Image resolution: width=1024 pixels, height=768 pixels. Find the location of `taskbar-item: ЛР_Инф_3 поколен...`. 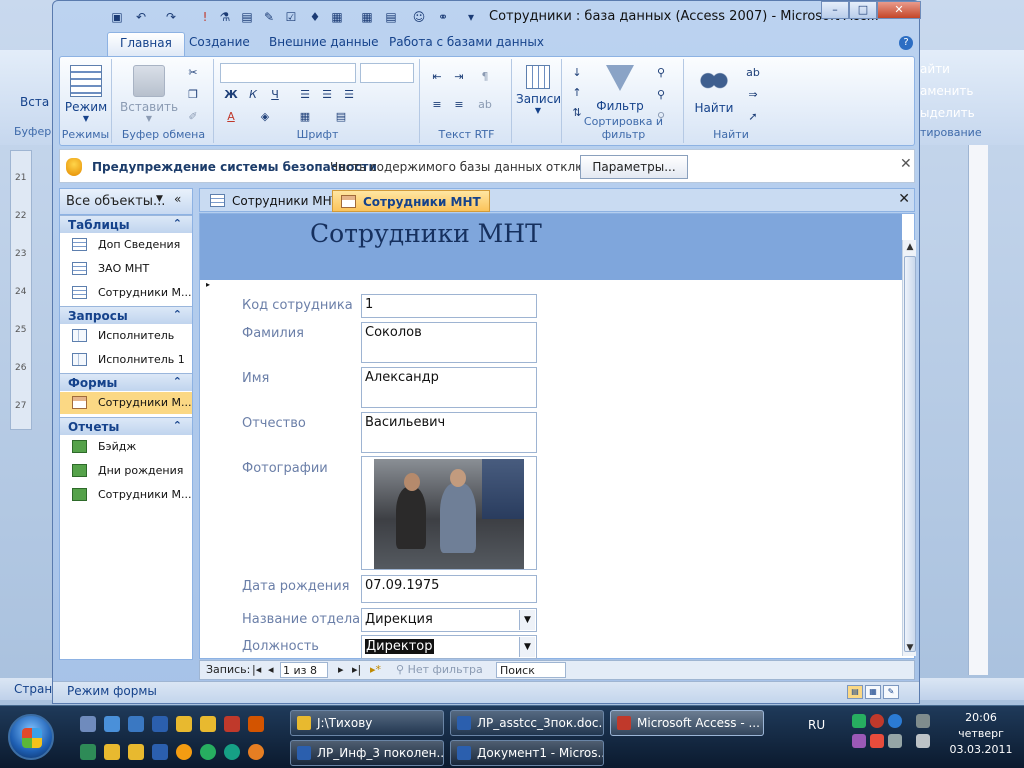

taskbar-item: ЛР_Инф_3 поколен... is located at coordinates (367, 753).